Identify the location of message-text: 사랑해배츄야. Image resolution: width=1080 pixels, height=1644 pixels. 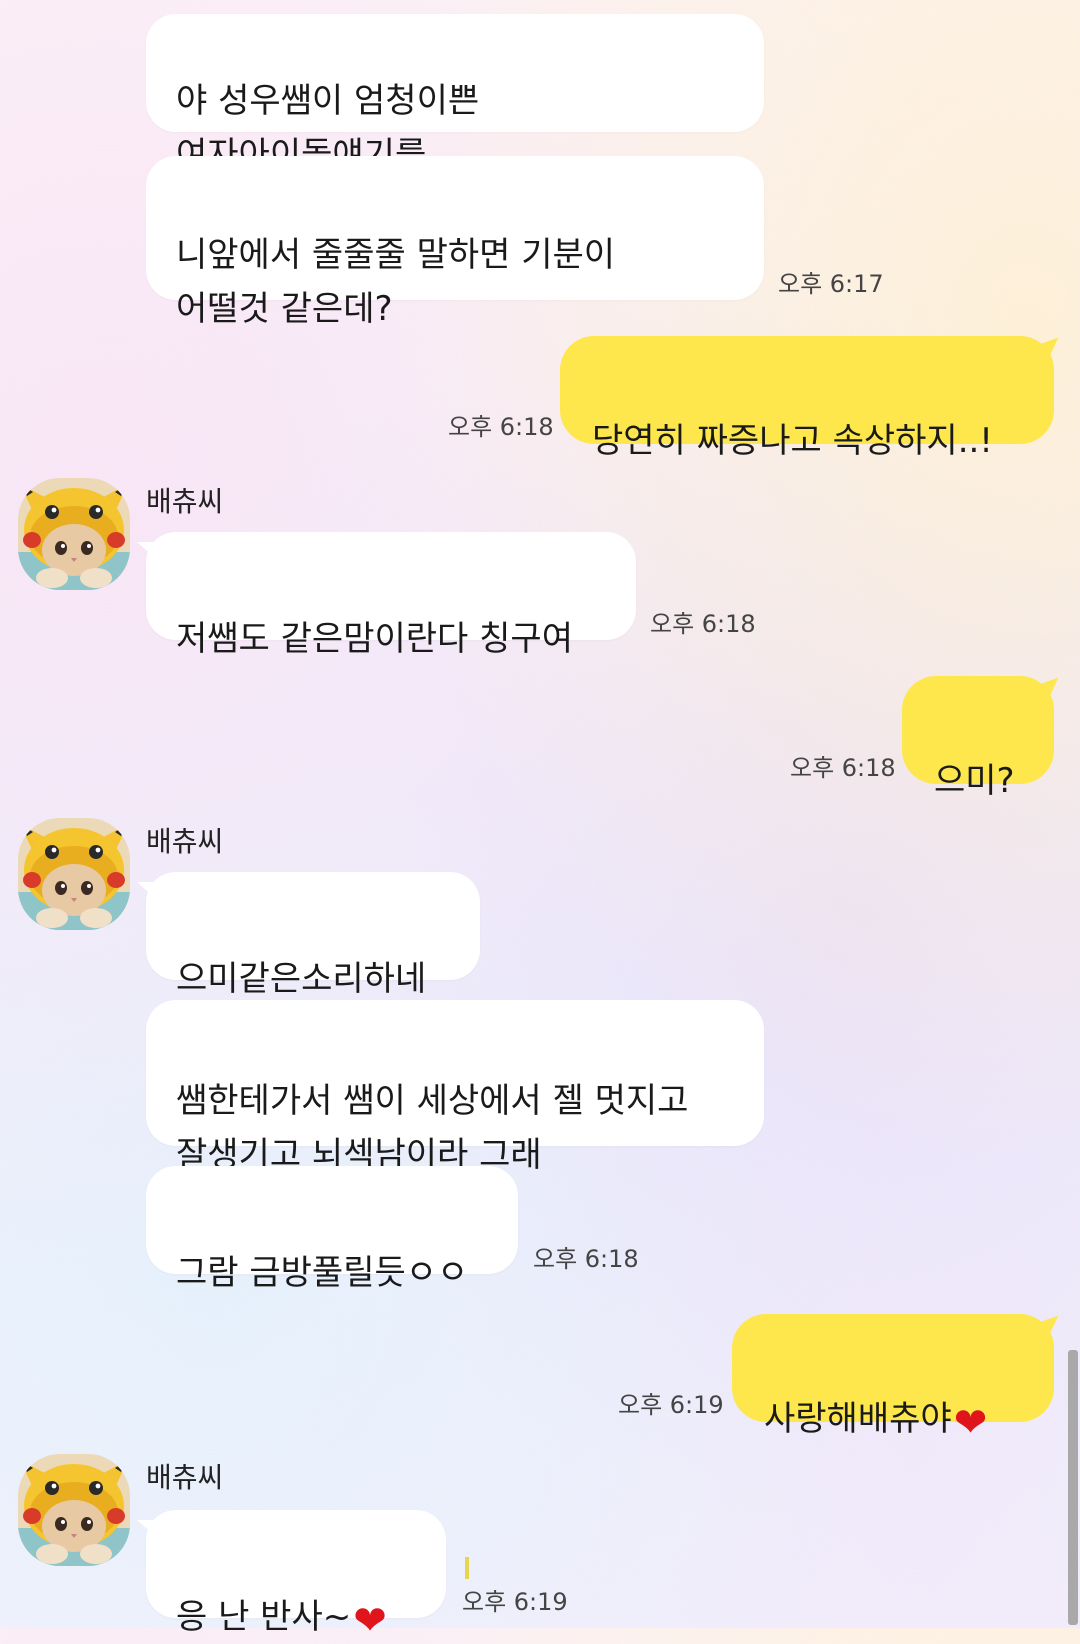
(858, 1419).